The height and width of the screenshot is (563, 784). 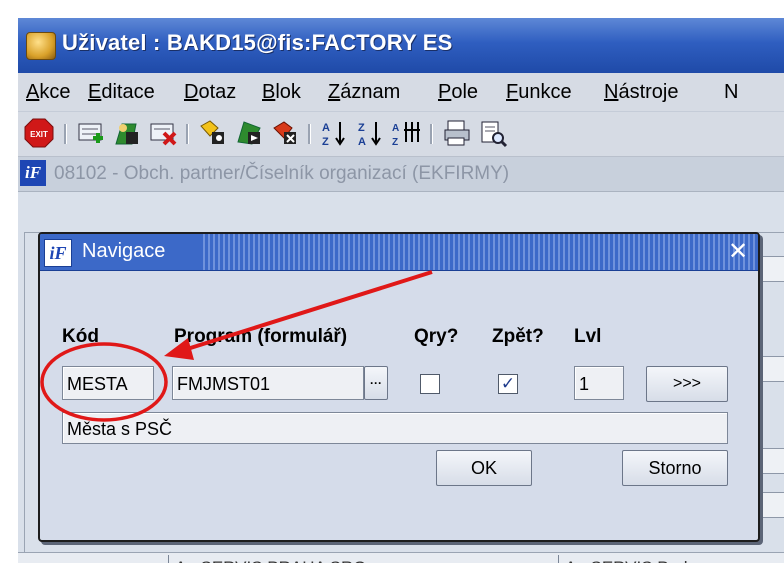 I want to click on sort-desc-icon: ZA, so click(x=371, y=133).